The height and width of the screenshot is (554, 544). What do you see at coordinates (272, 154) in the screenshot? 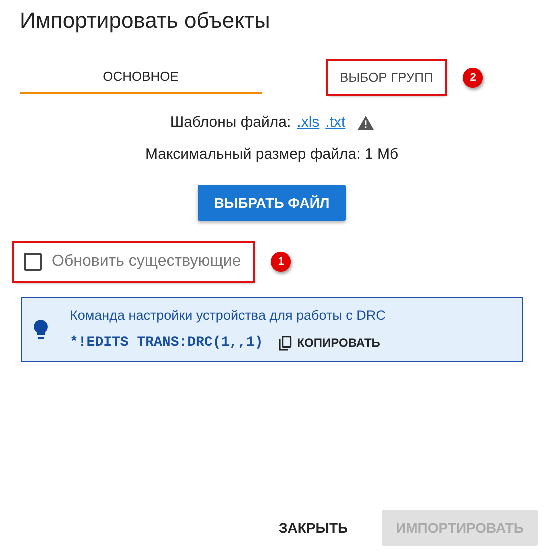
I see `max-size-text: Максимальный размер файла: 1 Мб` at bounding box center [272, 154].